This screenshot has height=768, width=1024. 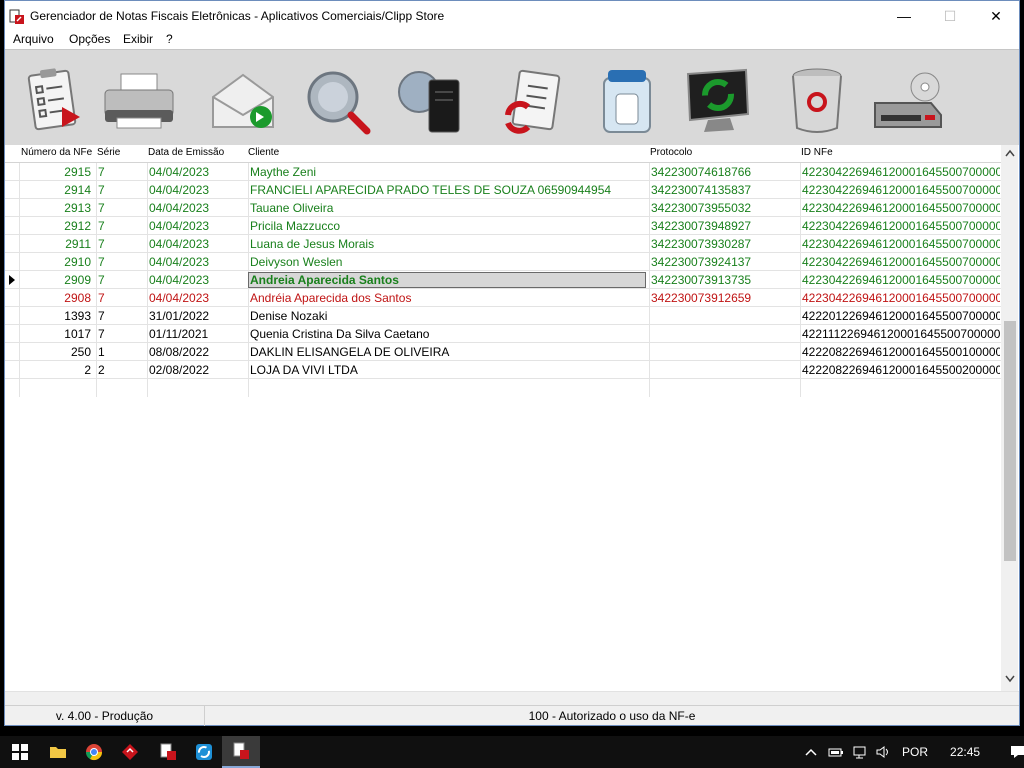 What do you see at coordinates (243, 100) in the screenshot?
I see `send-email-button` at bounding box center [243, 100].